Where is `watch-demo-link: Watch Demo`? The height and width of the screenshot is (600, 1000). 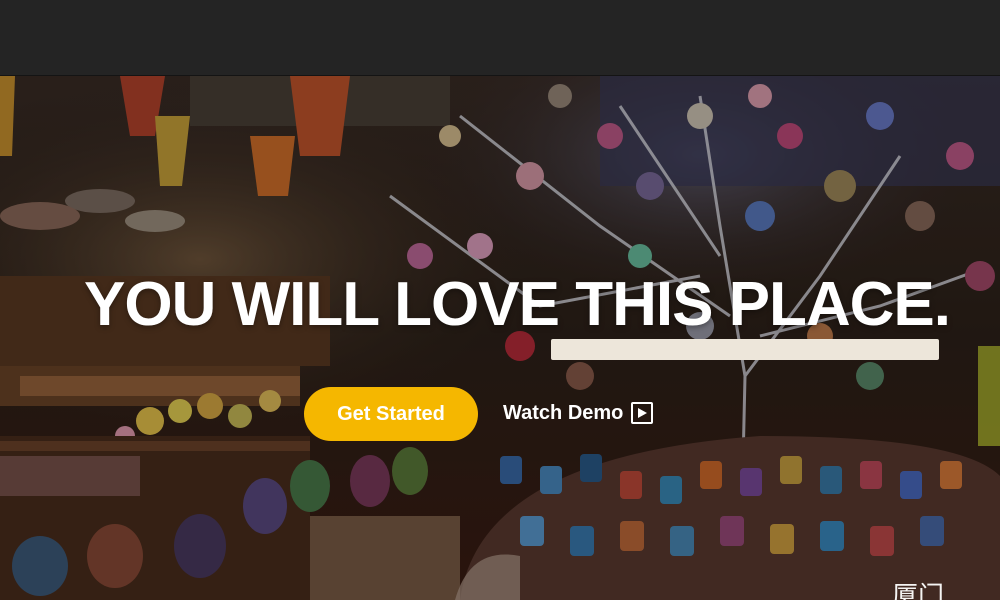 watch-demo-link: Watch Demo is located at coordinates (578, 413).